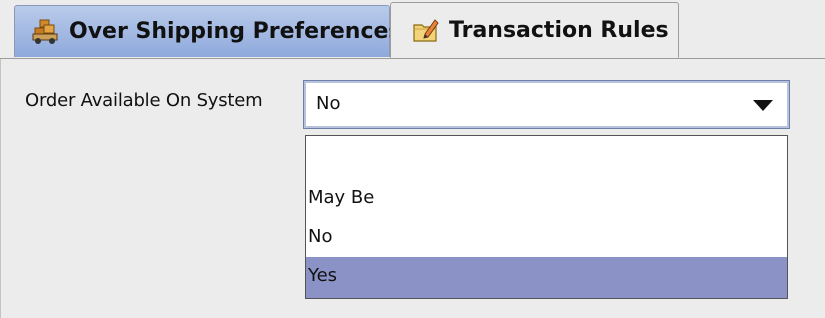  Describe the element at coordinates (546, 198) in the screenshot. I see `dropdown-option-maybe: May Be` at that location.